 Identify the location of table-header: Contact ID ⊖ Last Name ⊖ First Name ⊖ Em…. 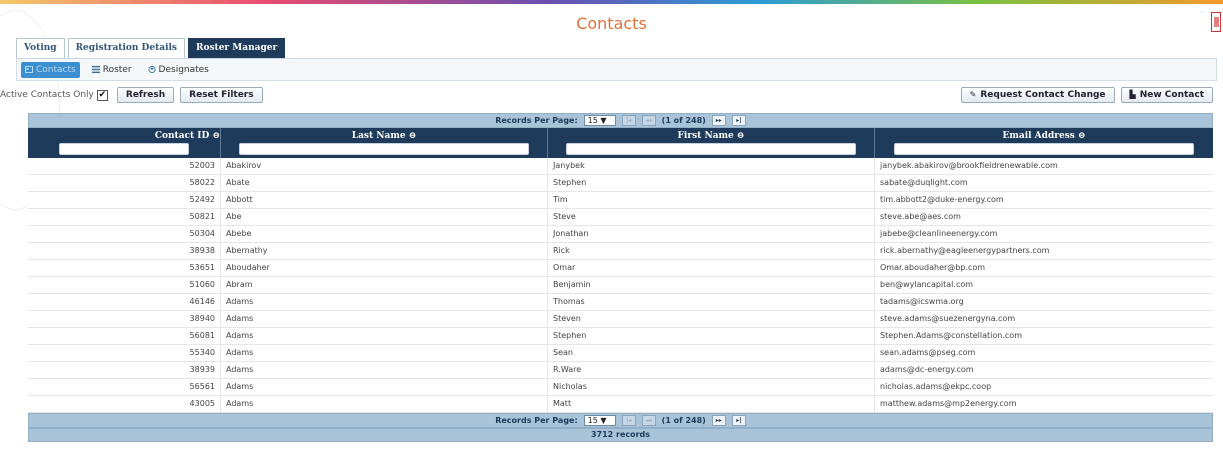
(620, 143).